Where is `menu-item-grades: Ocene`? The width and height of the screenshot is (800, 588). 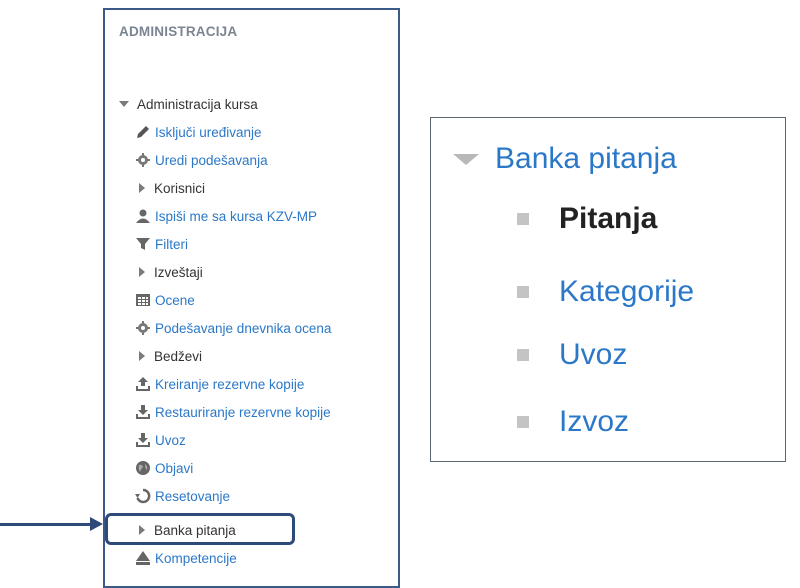
menu-item-grades: Ocene is located at coordinates (165, 300).